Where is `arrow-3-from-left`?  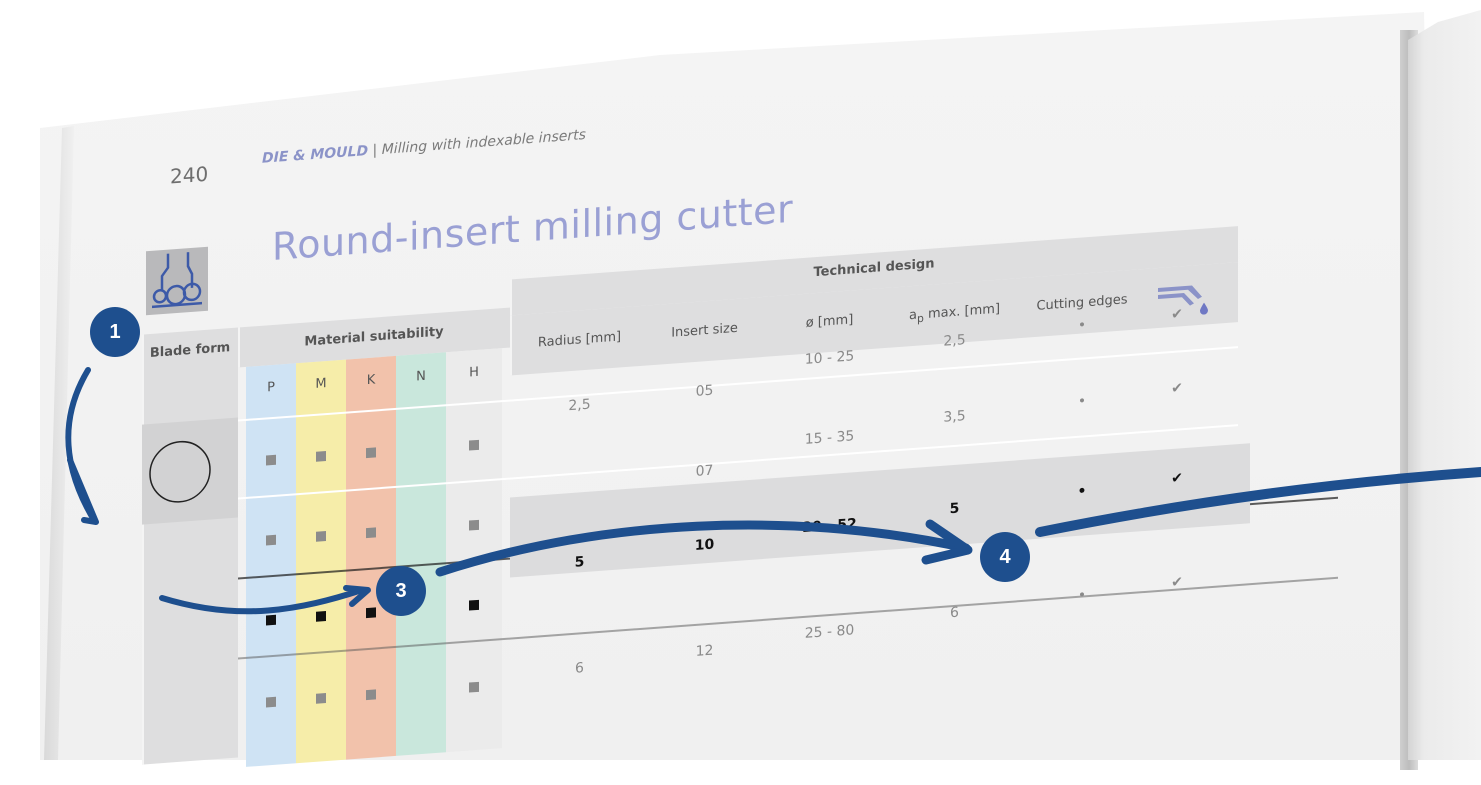 arrow-3-from-left is located at coordinates (262, 601).